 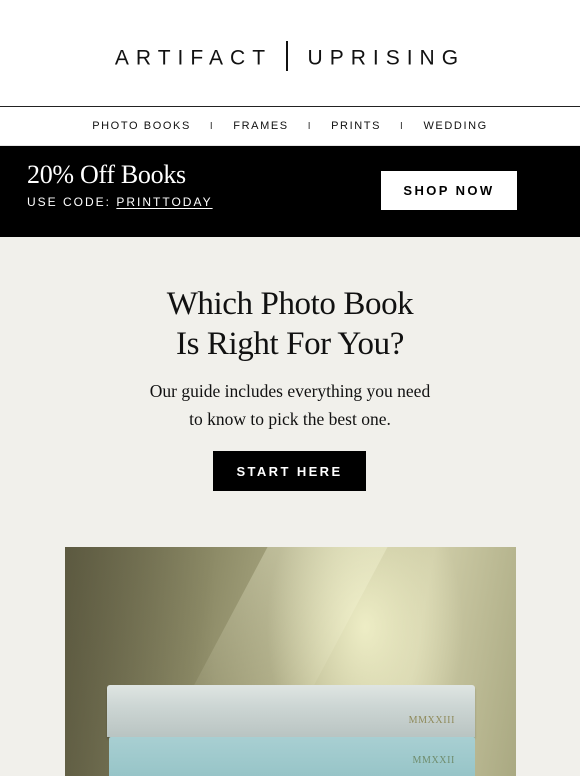 I want to click on logo-word-right: UPRISING, so click(x=386, y=58).